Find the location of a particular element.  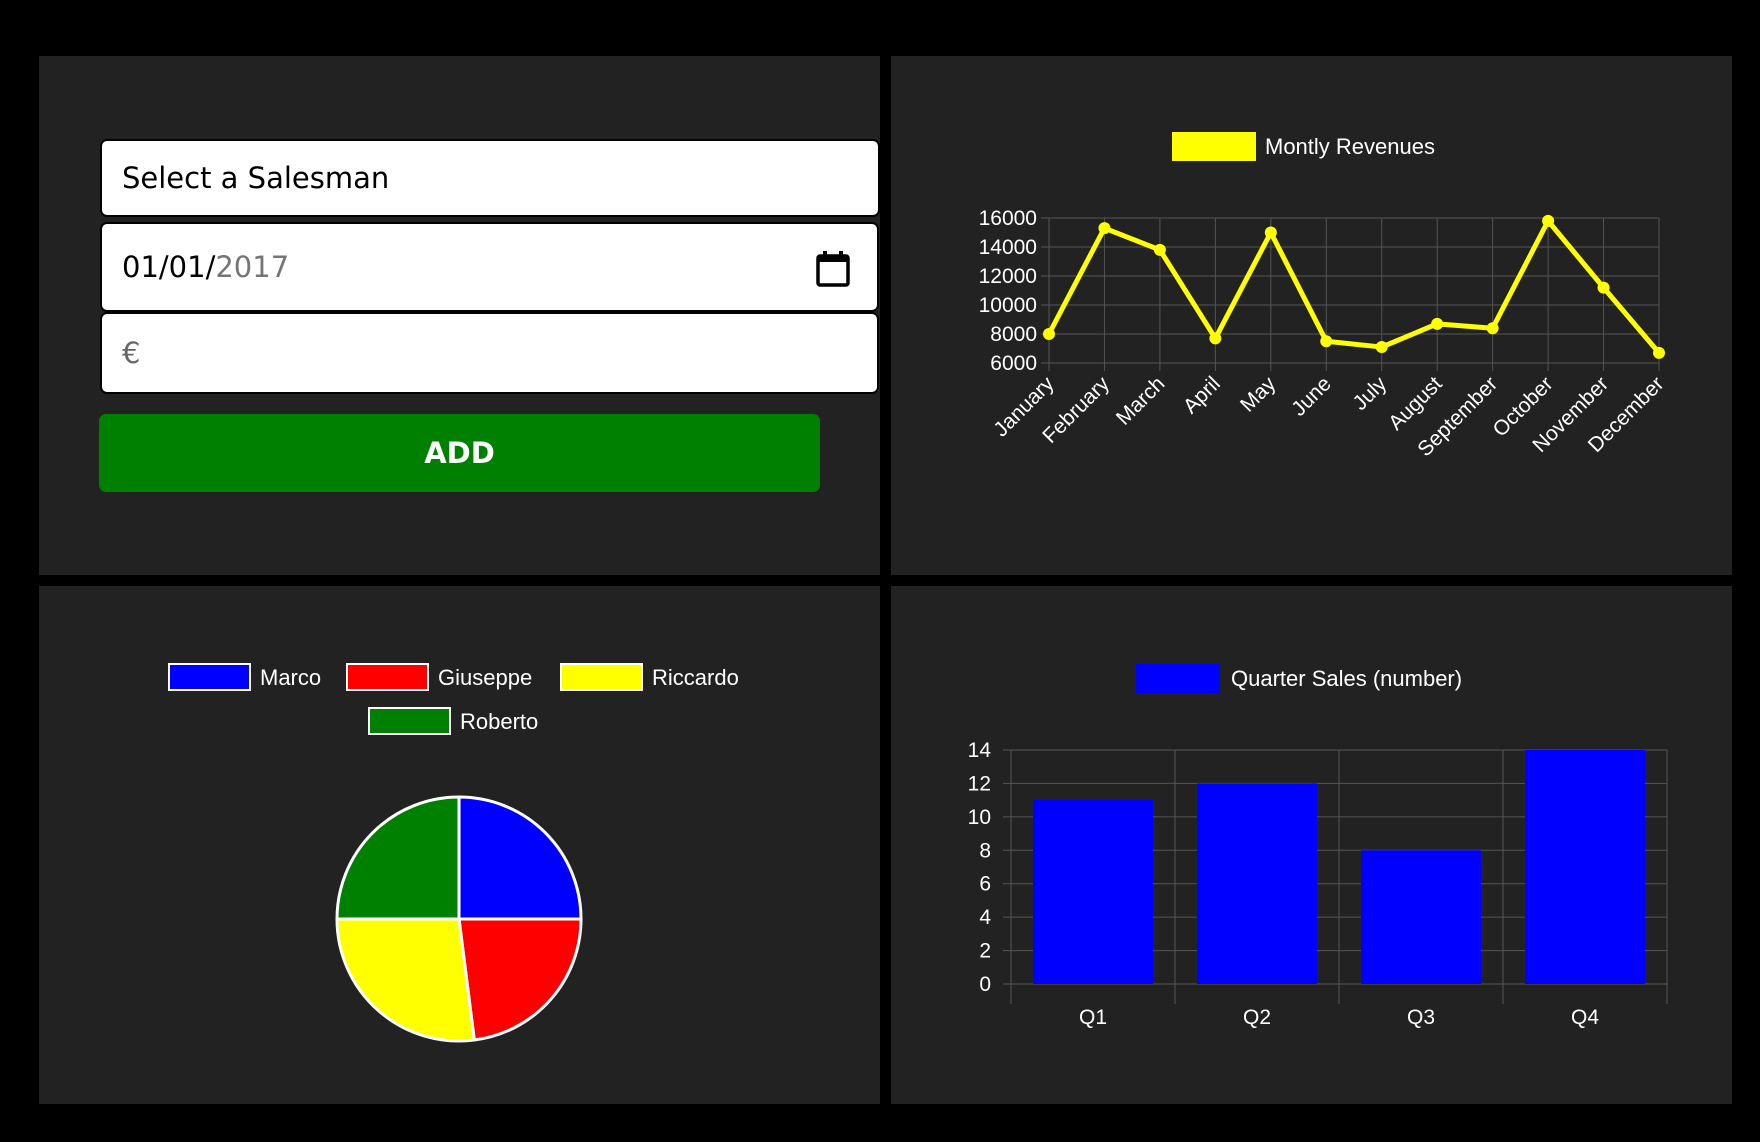

y-tick-label: 4 is located at coordinates (985, 917).